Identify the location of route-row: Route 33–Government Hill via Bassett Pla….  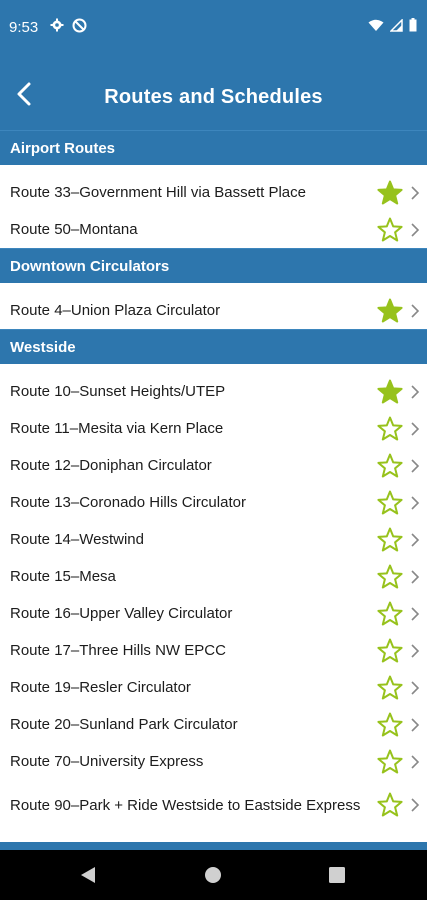
(213, 192).